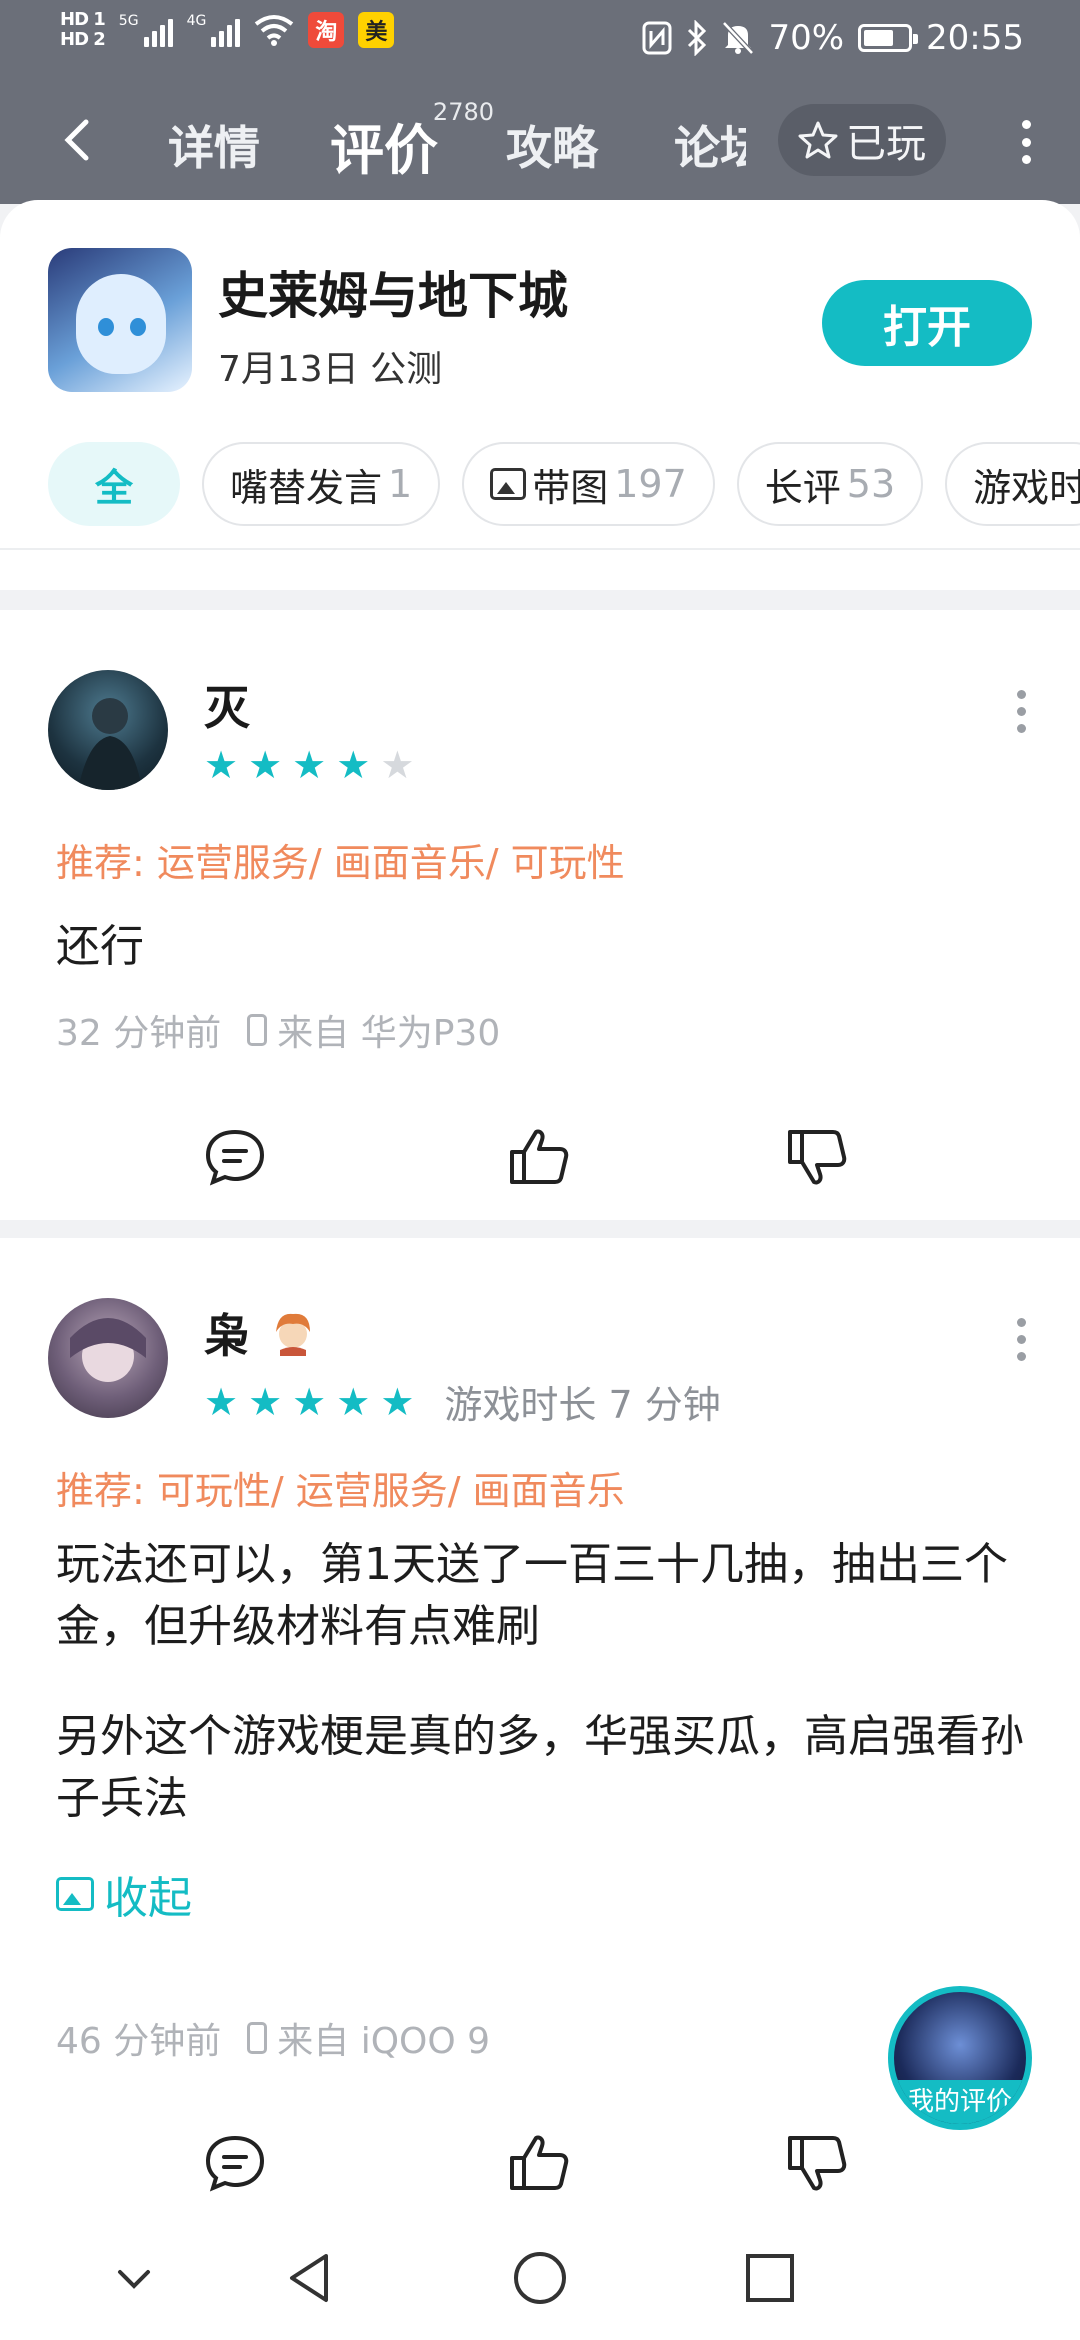 The height and width of the screenshot is (2340, 1080). What do you see at coordinates (975, 38) in the screenshot?
I see `clock: 20:55` at bounding box center [975, 38].